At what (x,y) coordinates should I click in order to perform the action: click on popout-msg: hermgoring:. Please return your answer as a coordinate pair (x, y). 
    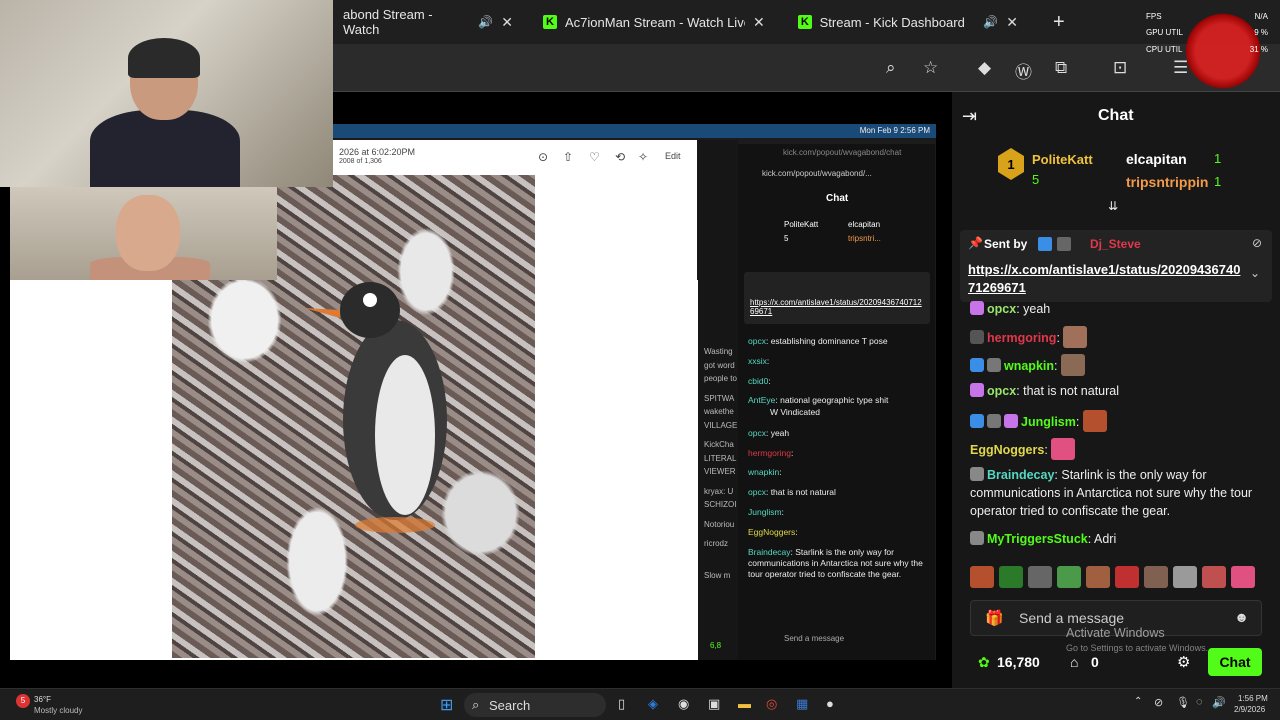
    Looking at the image, I should click on (771, 453).